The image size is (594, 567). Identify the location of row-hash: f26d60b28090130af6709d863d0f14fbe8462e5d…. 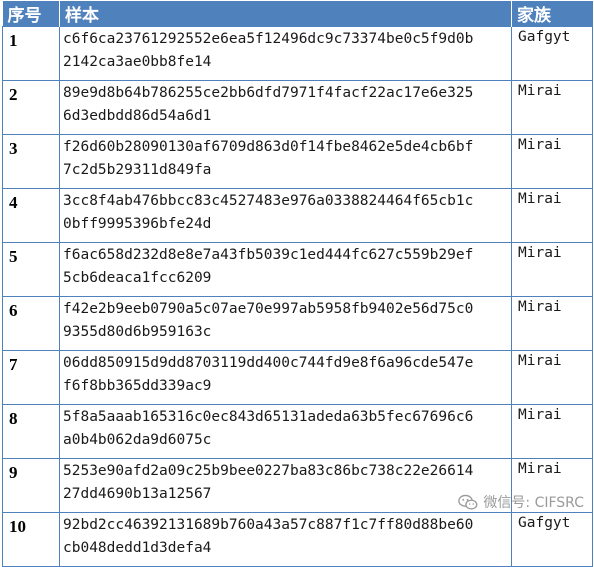
(285, 161).